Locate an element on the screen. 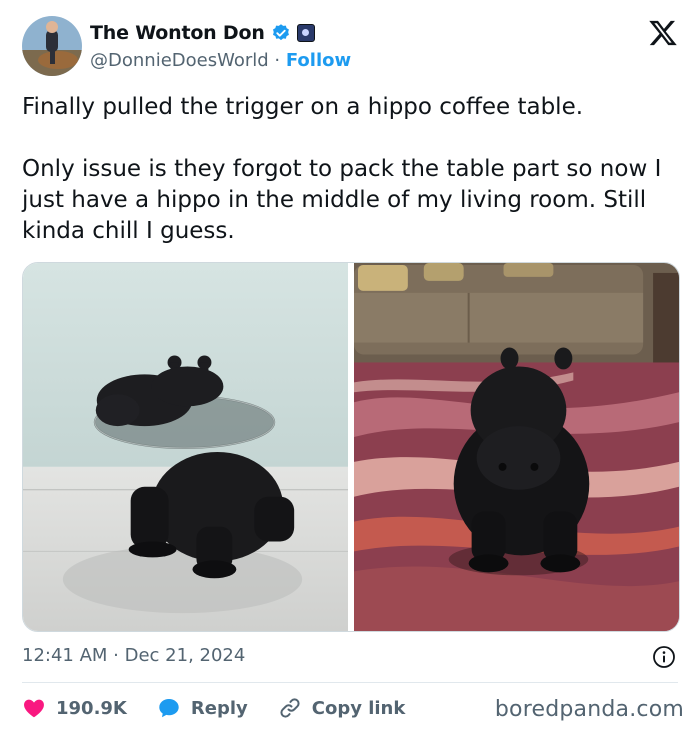 The image size is (700, 734). like-button: 190.9K is located at coordinates (74, 708).